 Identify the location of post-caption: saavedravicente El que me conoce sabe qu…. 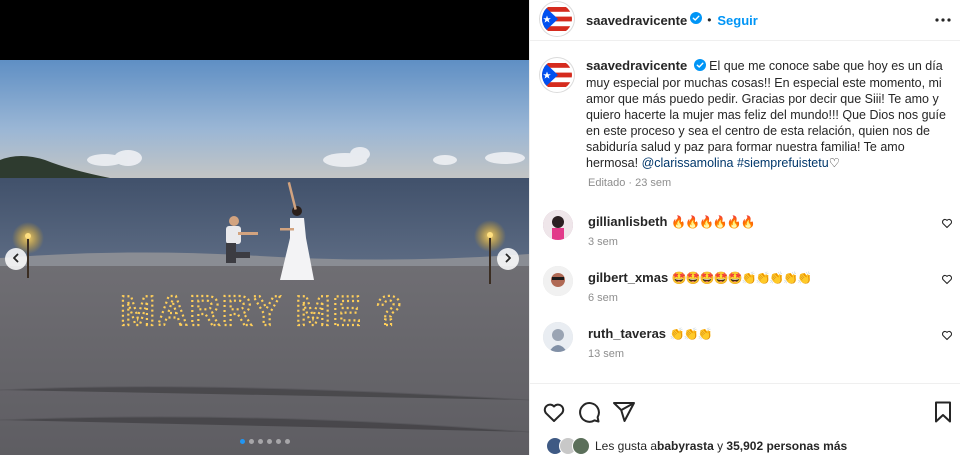
(766, 114).